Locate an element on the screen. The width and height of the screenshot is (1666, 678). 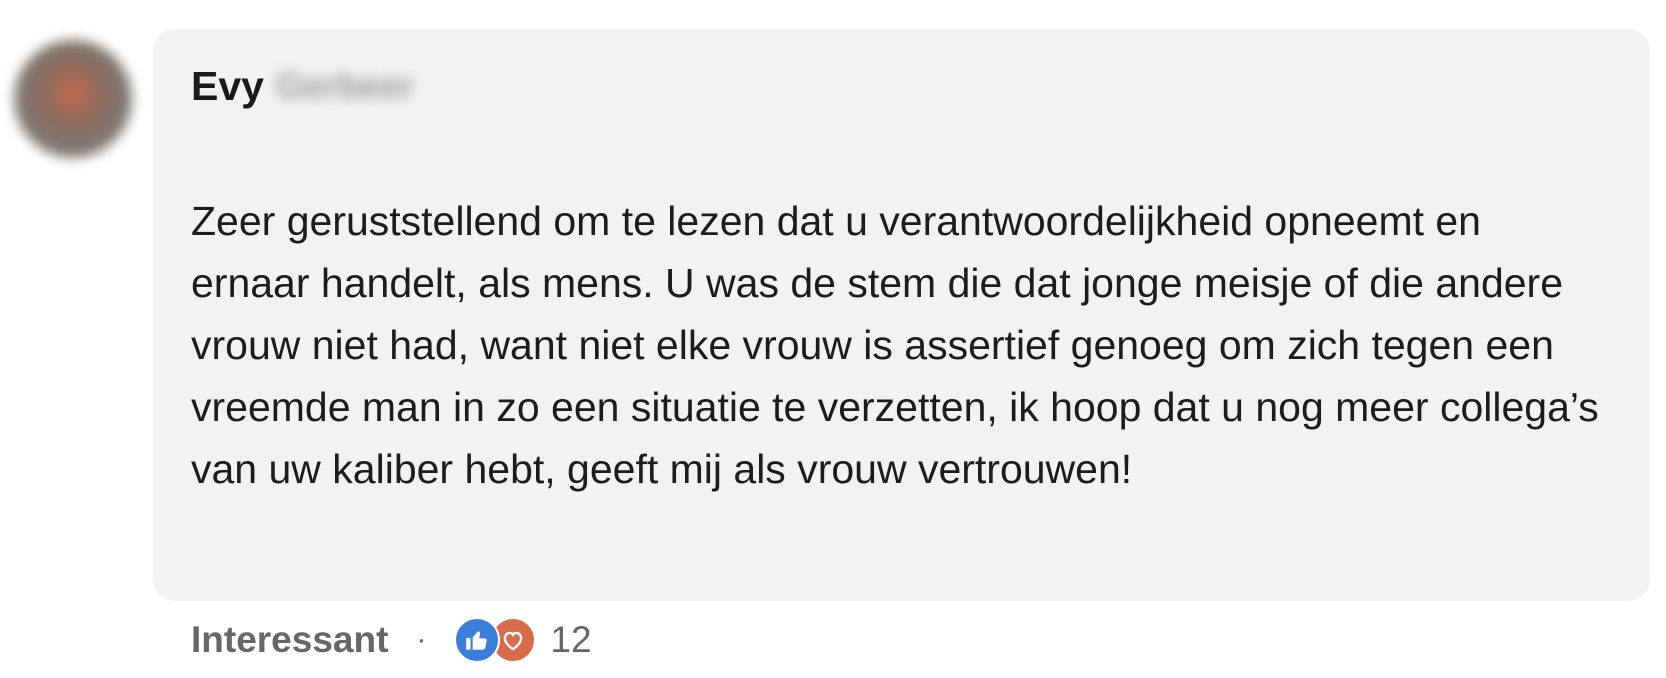
author-row: Evy Gerbeer is located at coordinates (302, 86).